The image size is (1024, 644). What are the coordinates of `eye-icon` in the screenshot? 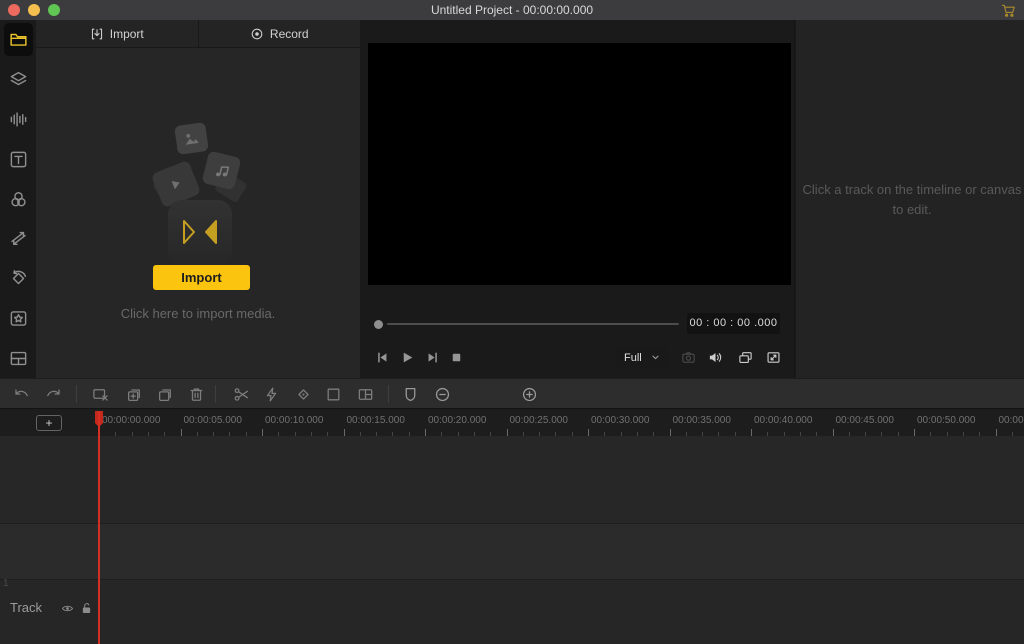 It's located at (67, 608).